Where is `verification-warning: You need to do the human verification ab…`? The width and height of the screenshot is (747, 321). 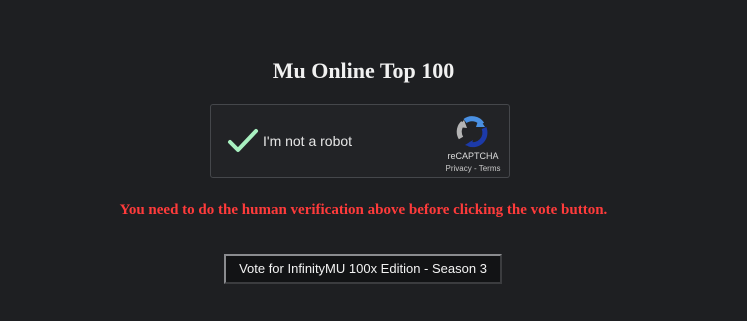
verification-warning: You need to do the human verification ab… is located at coordinates (363, 210).